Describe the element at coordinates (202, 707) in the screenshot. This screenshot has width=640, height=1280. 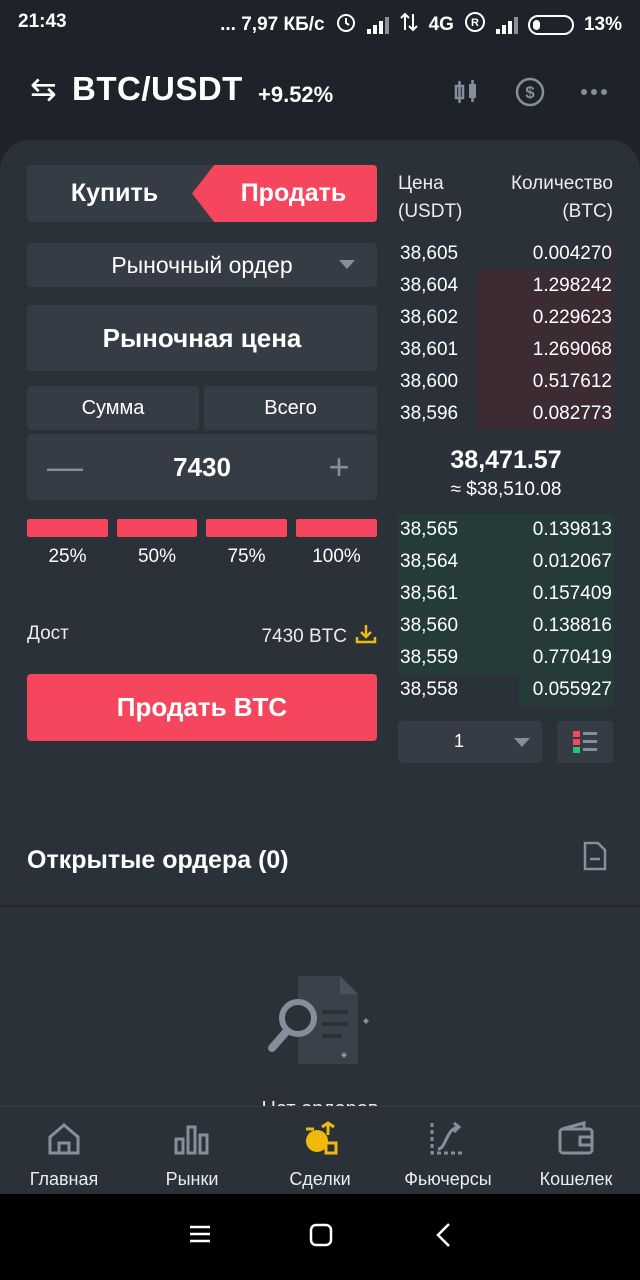
I see `sell-button: Продать BTC` at that location.